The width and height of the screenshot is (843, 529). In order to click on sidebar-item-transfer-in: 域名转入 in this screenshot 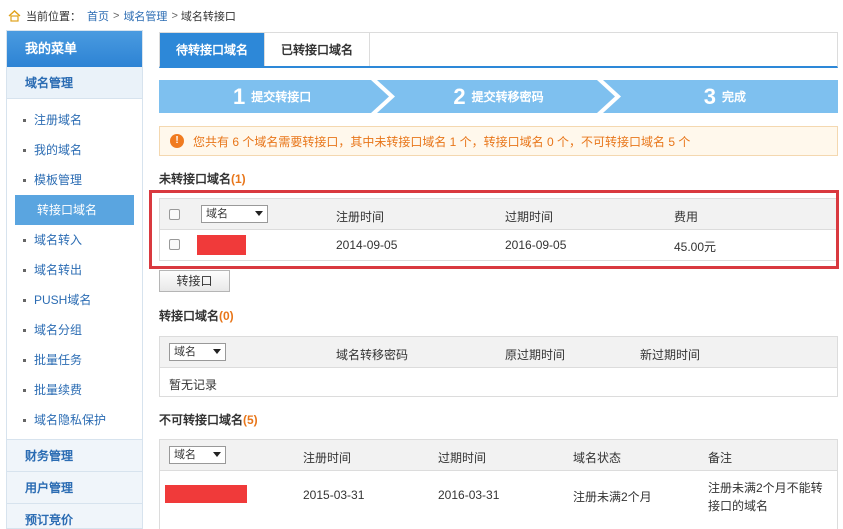, I will do `click(74, 240)`.